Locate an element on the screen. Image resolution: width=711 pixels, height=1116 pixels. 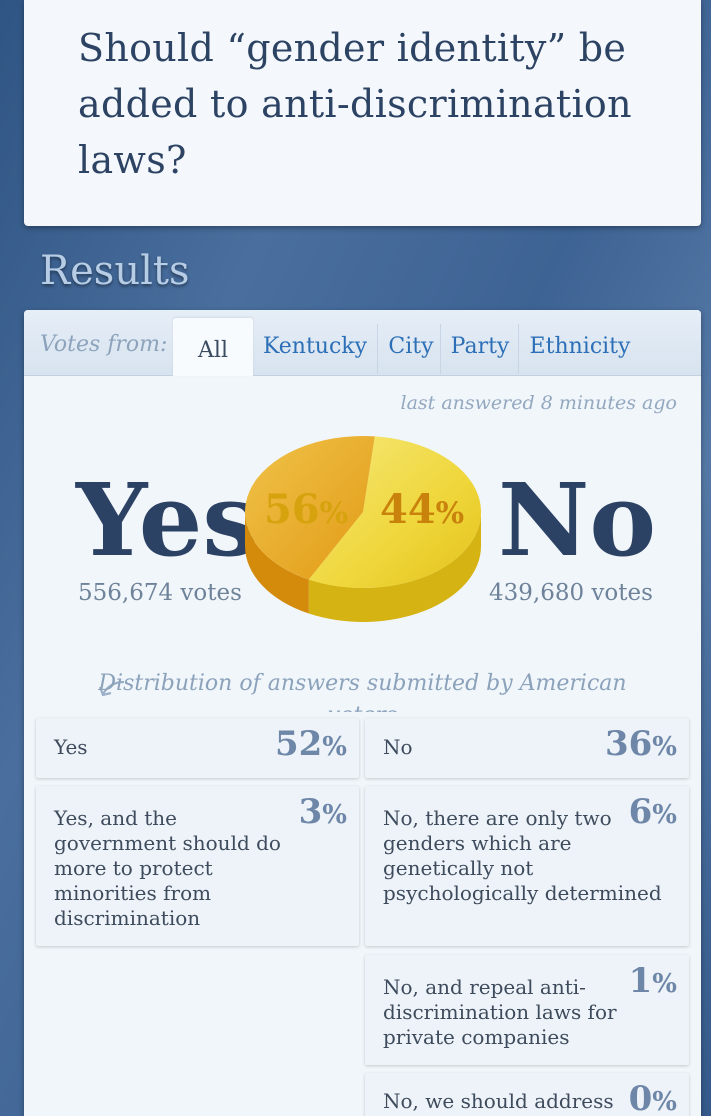
answer-percent: 0% is located at coordinates (653, 1097).